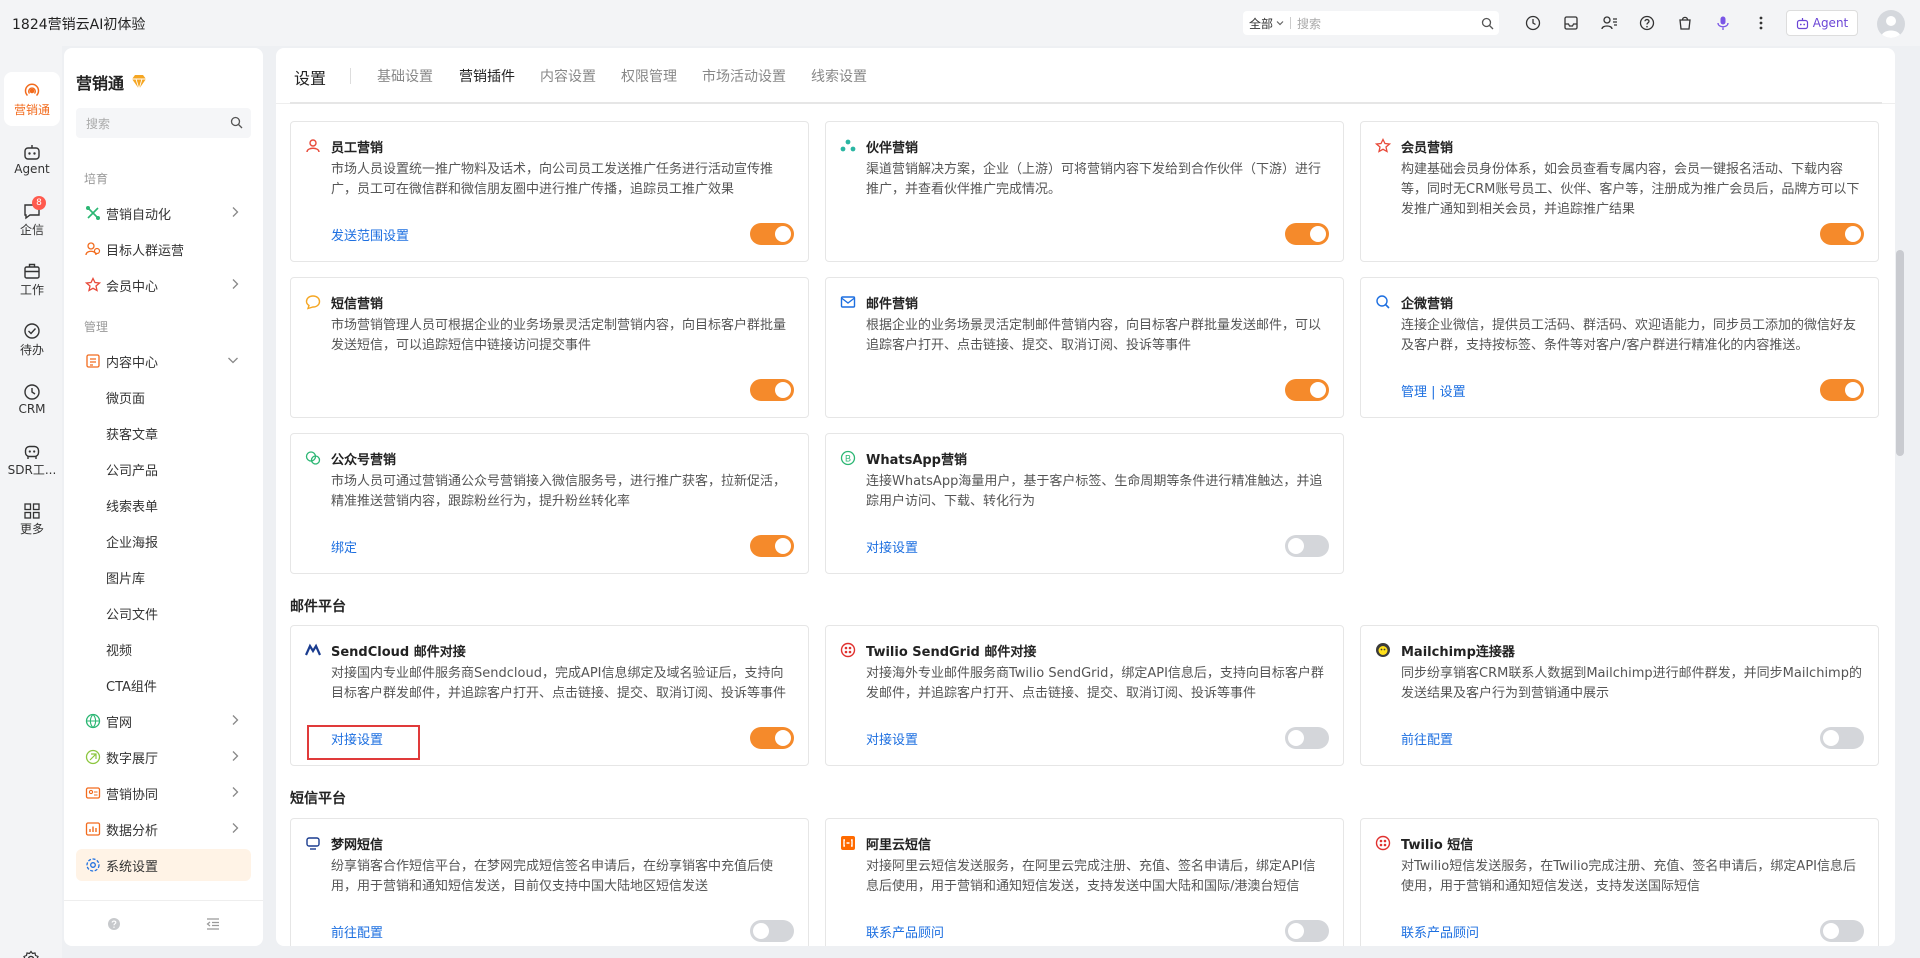  What do you see at coordinates (1307, 546) in the screenshot?
I see `whatsapp-toggle` at bounding box center [1307, 546].